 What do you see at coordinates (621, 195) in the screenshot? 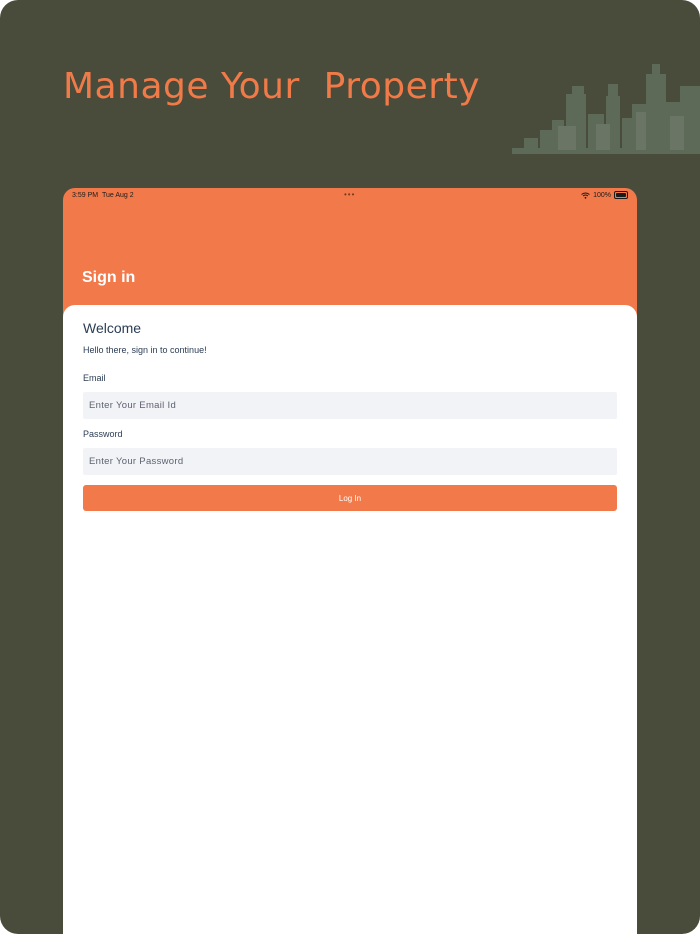
I see `battery-icon` at bounding box center [621, 195].